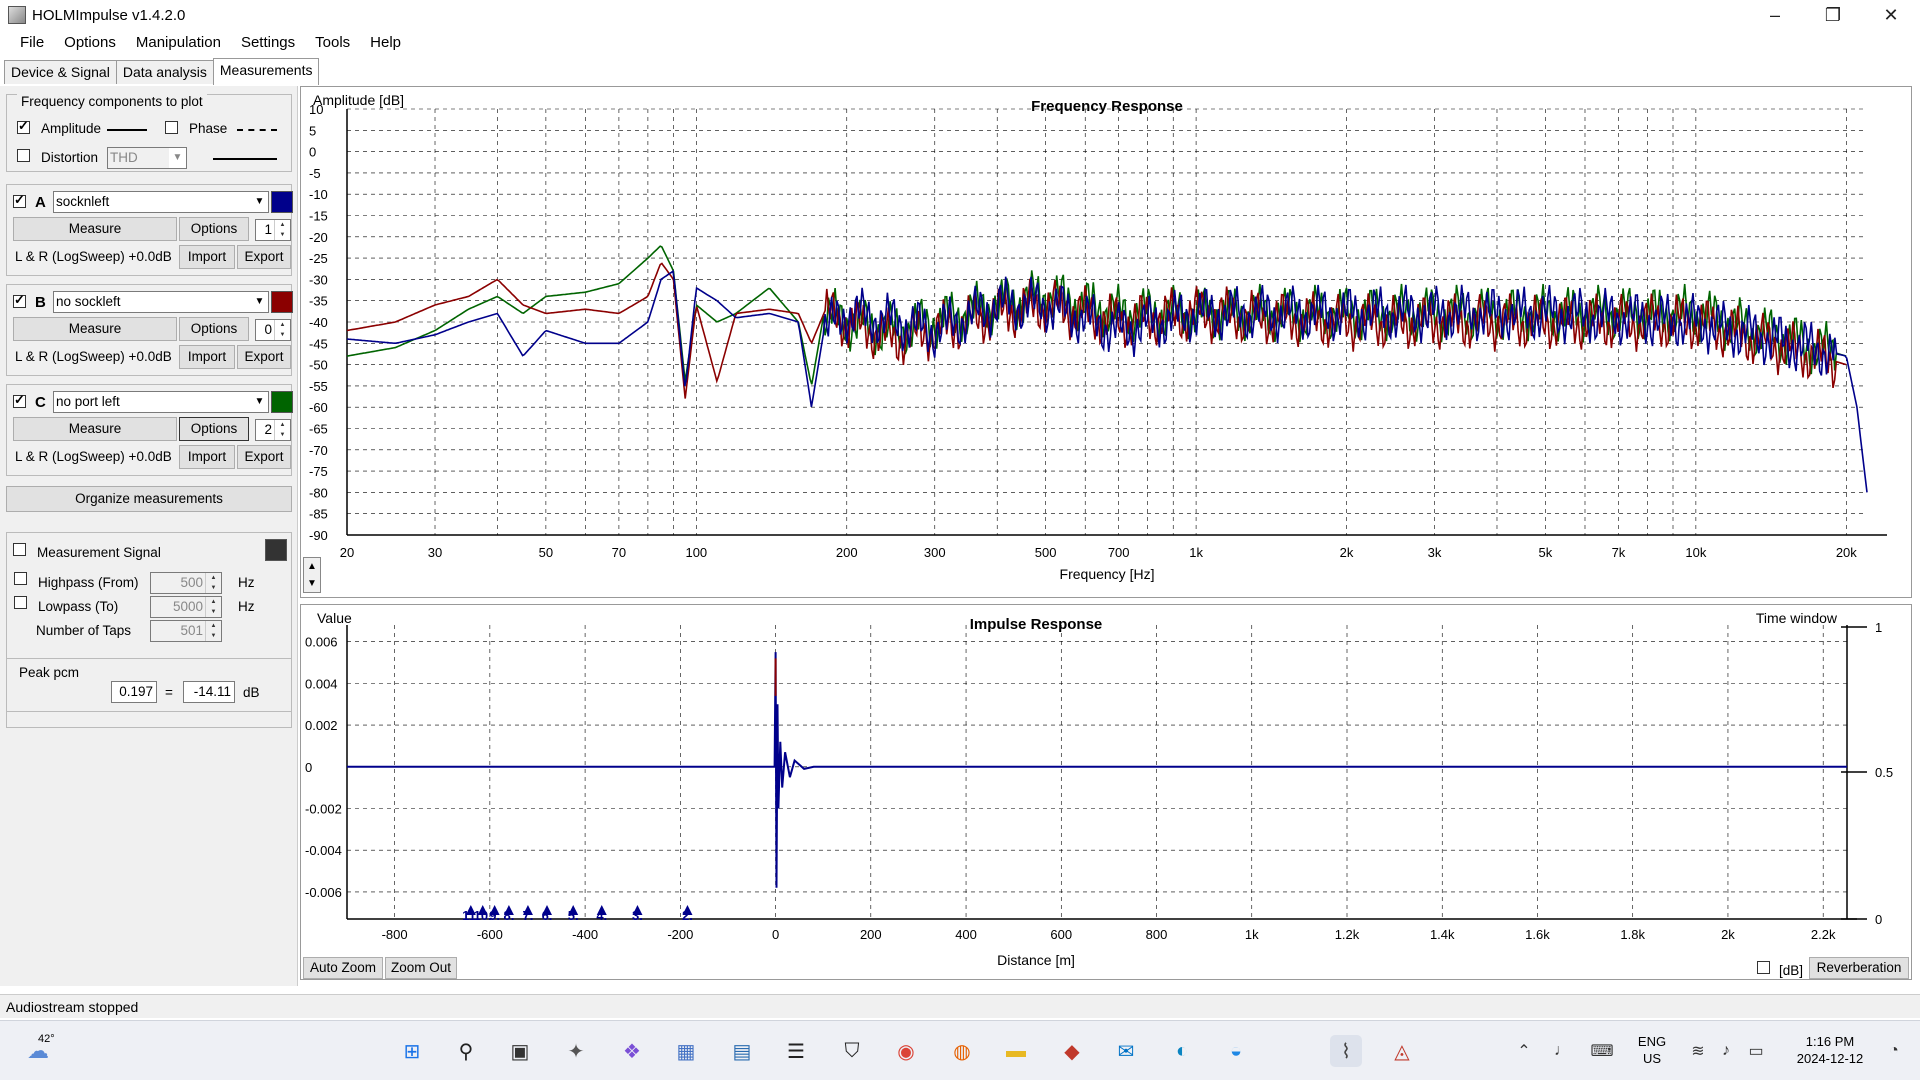 The image size is (1920, 1080). What do you see at coordinates (1602, 1051) in the screenshot?
I see `keyboard-icon: ⌨` at bounding box center [1602, 1051].